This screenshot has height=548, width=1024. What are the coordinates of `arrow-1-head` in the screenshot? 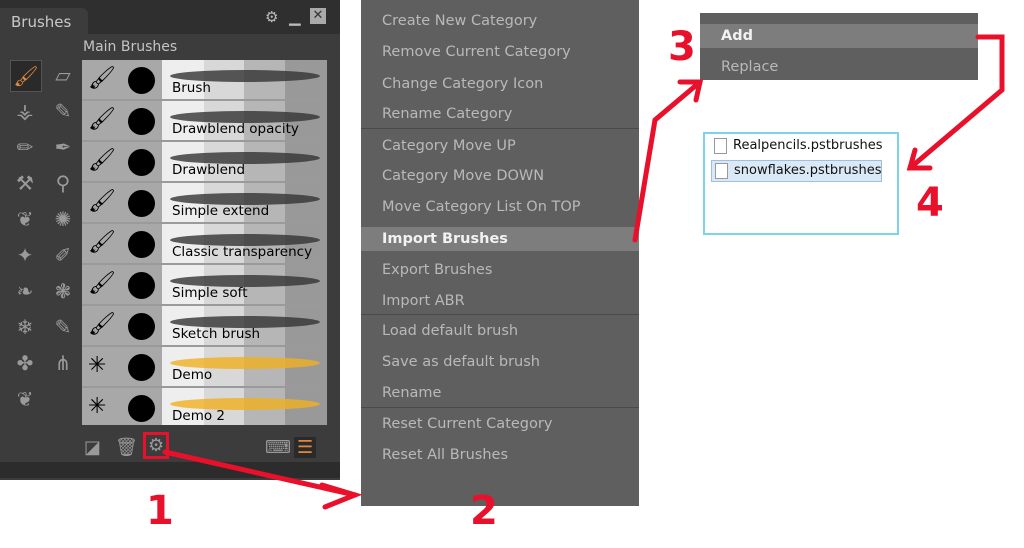 It's located at (341, 496).